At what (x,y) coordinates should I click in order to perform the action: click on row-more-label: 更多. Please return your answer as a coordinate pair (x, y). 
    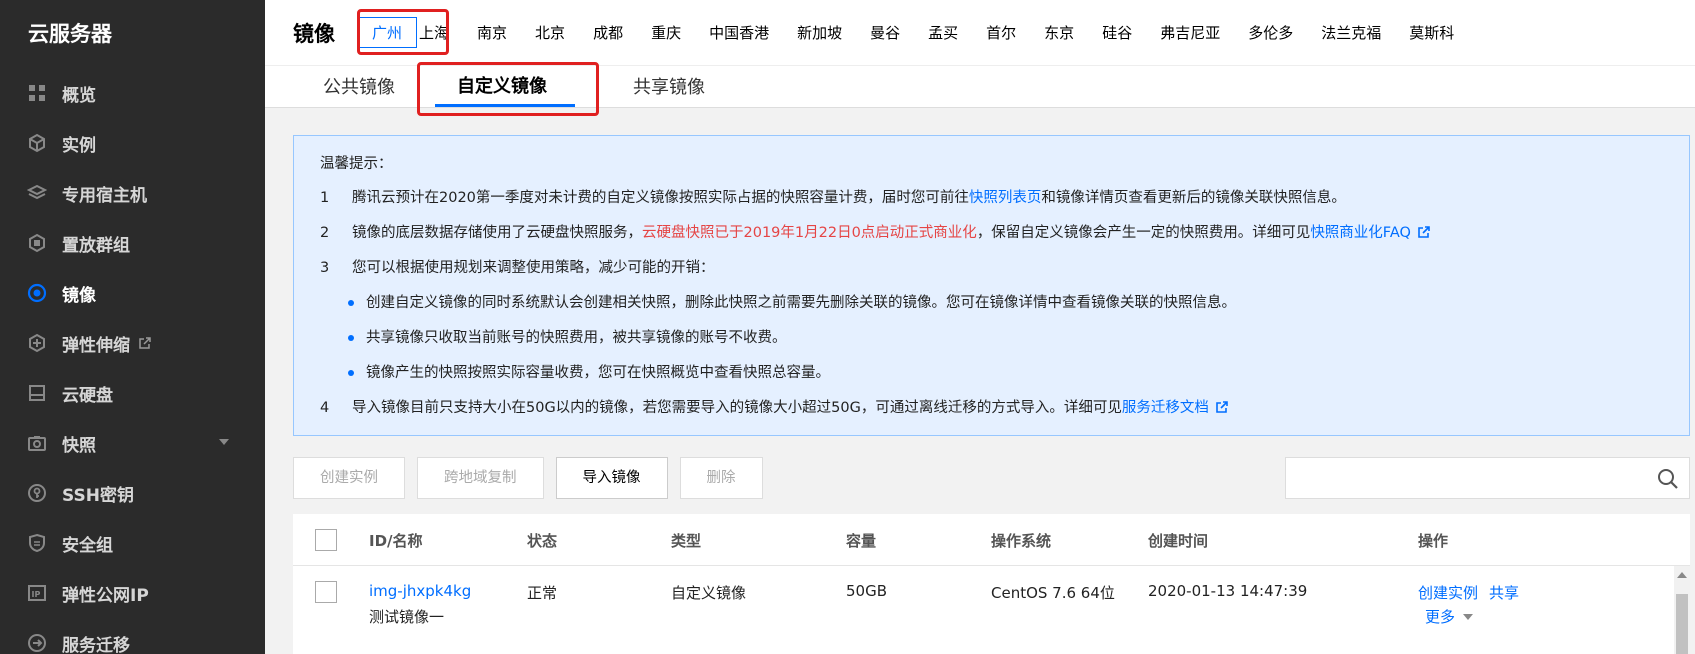
    Looking at the image, I should click on (1440, 617).